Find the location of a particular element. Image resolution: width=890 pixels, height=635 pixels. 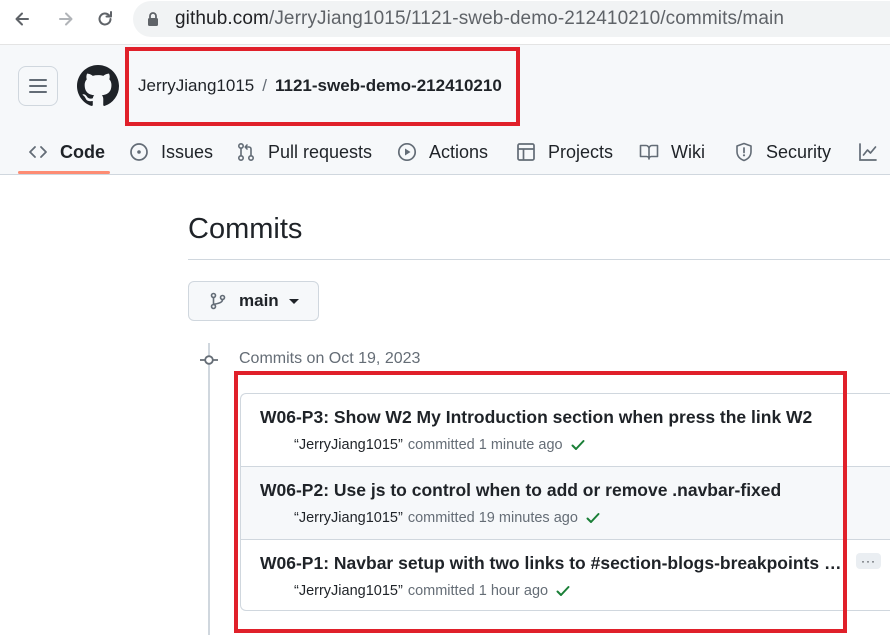

commit-group-header: Commits on Oct 19, 2023 is located at coordinates (330, 358).